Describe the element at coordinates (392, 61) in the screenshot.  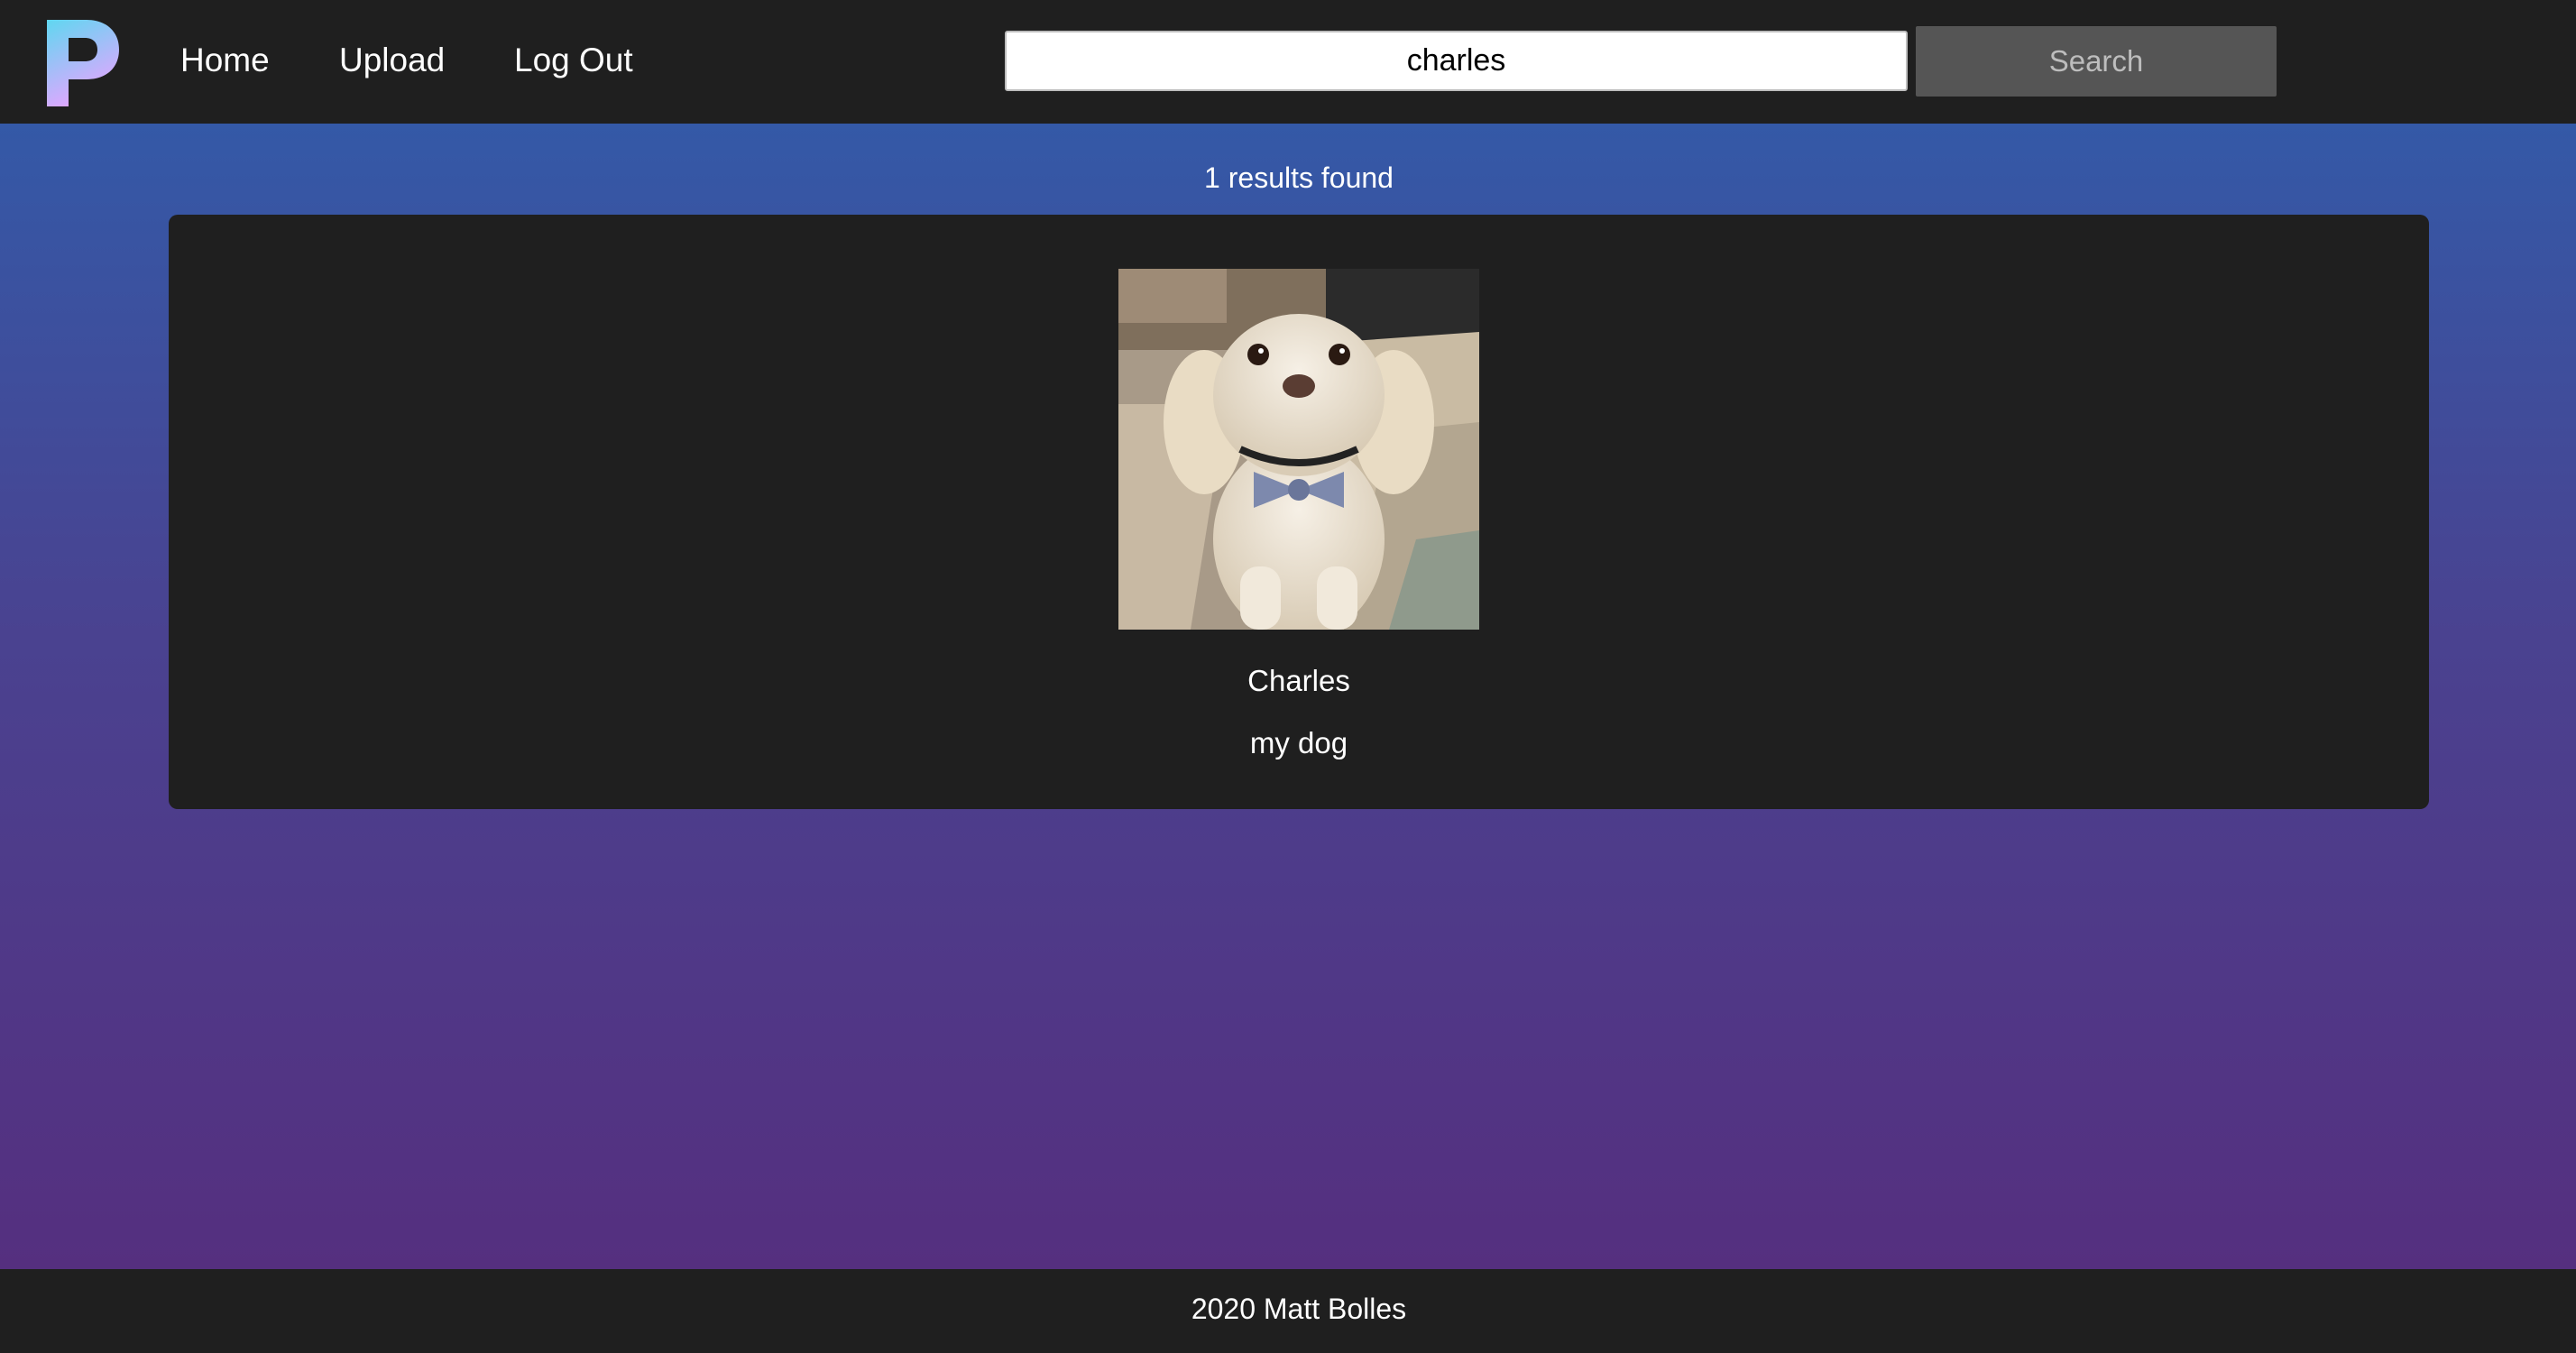
I see `nav-upload-link: Upload` at that location.